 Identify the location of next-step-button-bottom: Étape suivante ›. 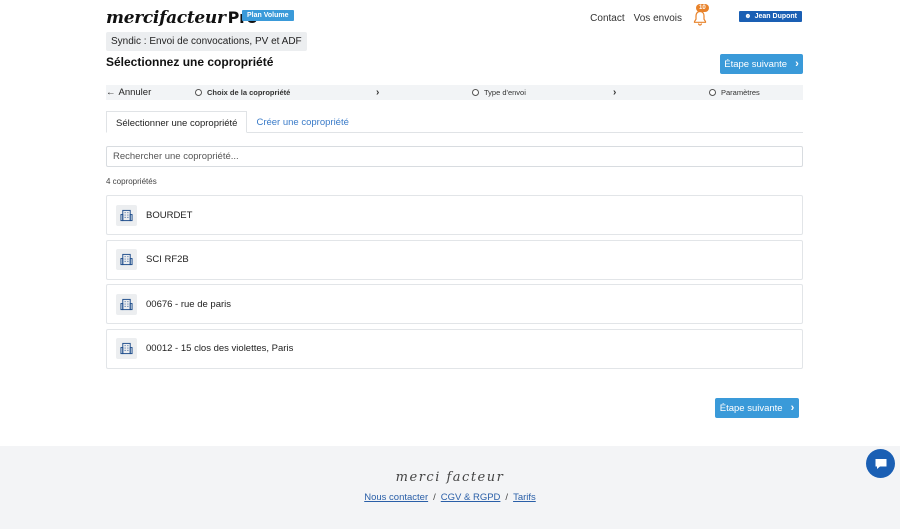
(757, 408).